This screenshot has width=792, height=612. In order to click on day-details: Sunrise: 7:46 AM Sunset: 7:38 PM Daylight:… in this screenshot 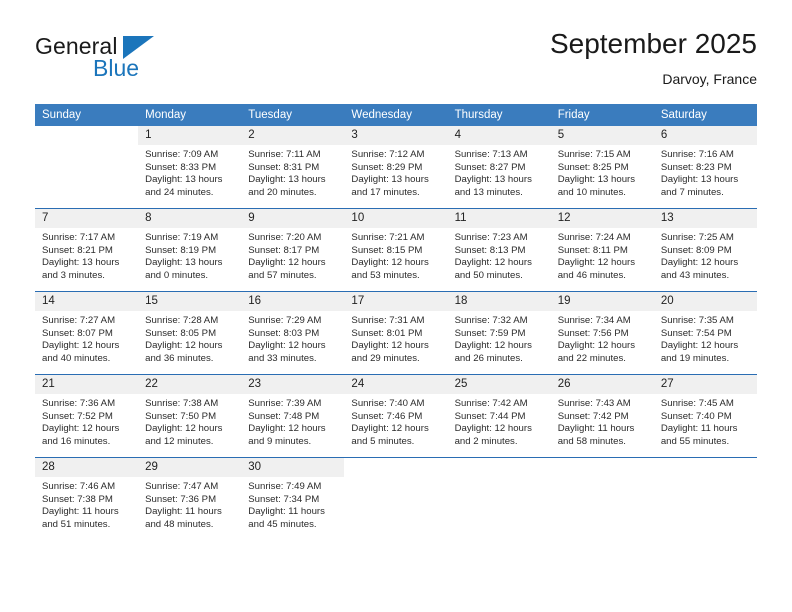, I will do `click(86, 504)`.